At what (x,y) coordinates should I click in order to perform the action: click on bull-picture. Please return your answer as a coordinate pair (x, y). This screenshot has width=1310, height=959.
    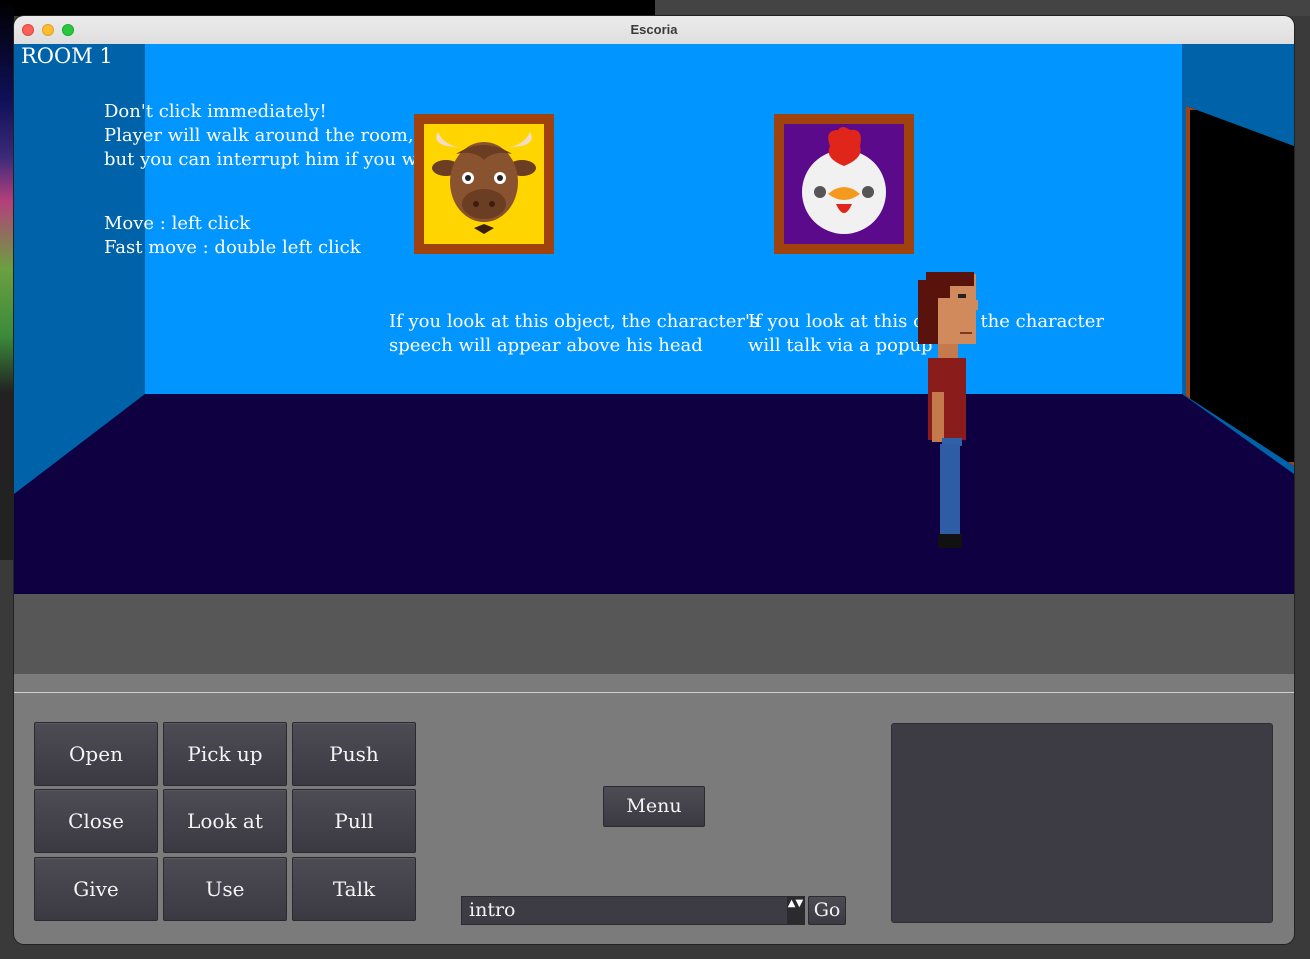
    Looking at the image, I should click on (484, 184).